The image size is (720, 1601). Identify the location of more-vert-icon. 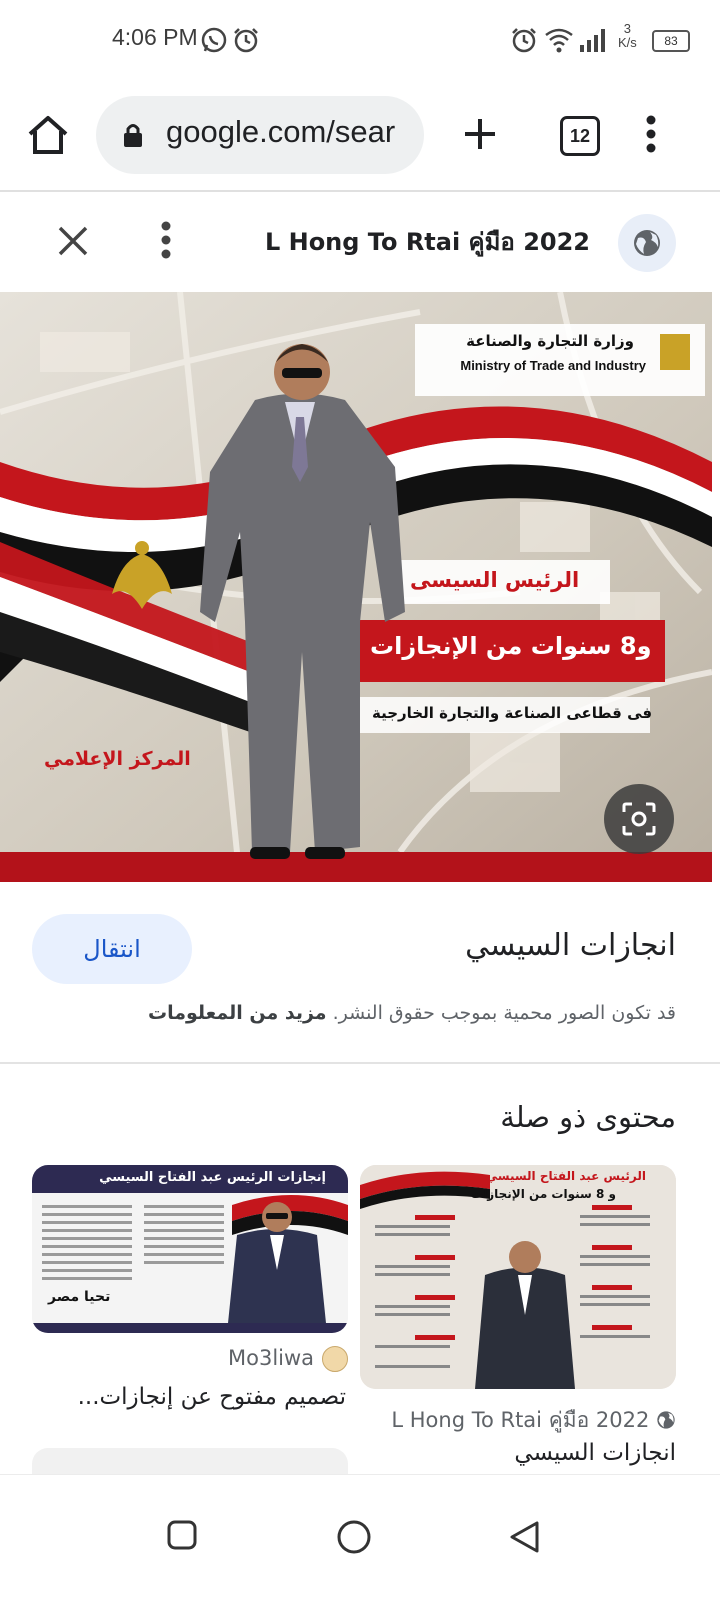
(166, 240).